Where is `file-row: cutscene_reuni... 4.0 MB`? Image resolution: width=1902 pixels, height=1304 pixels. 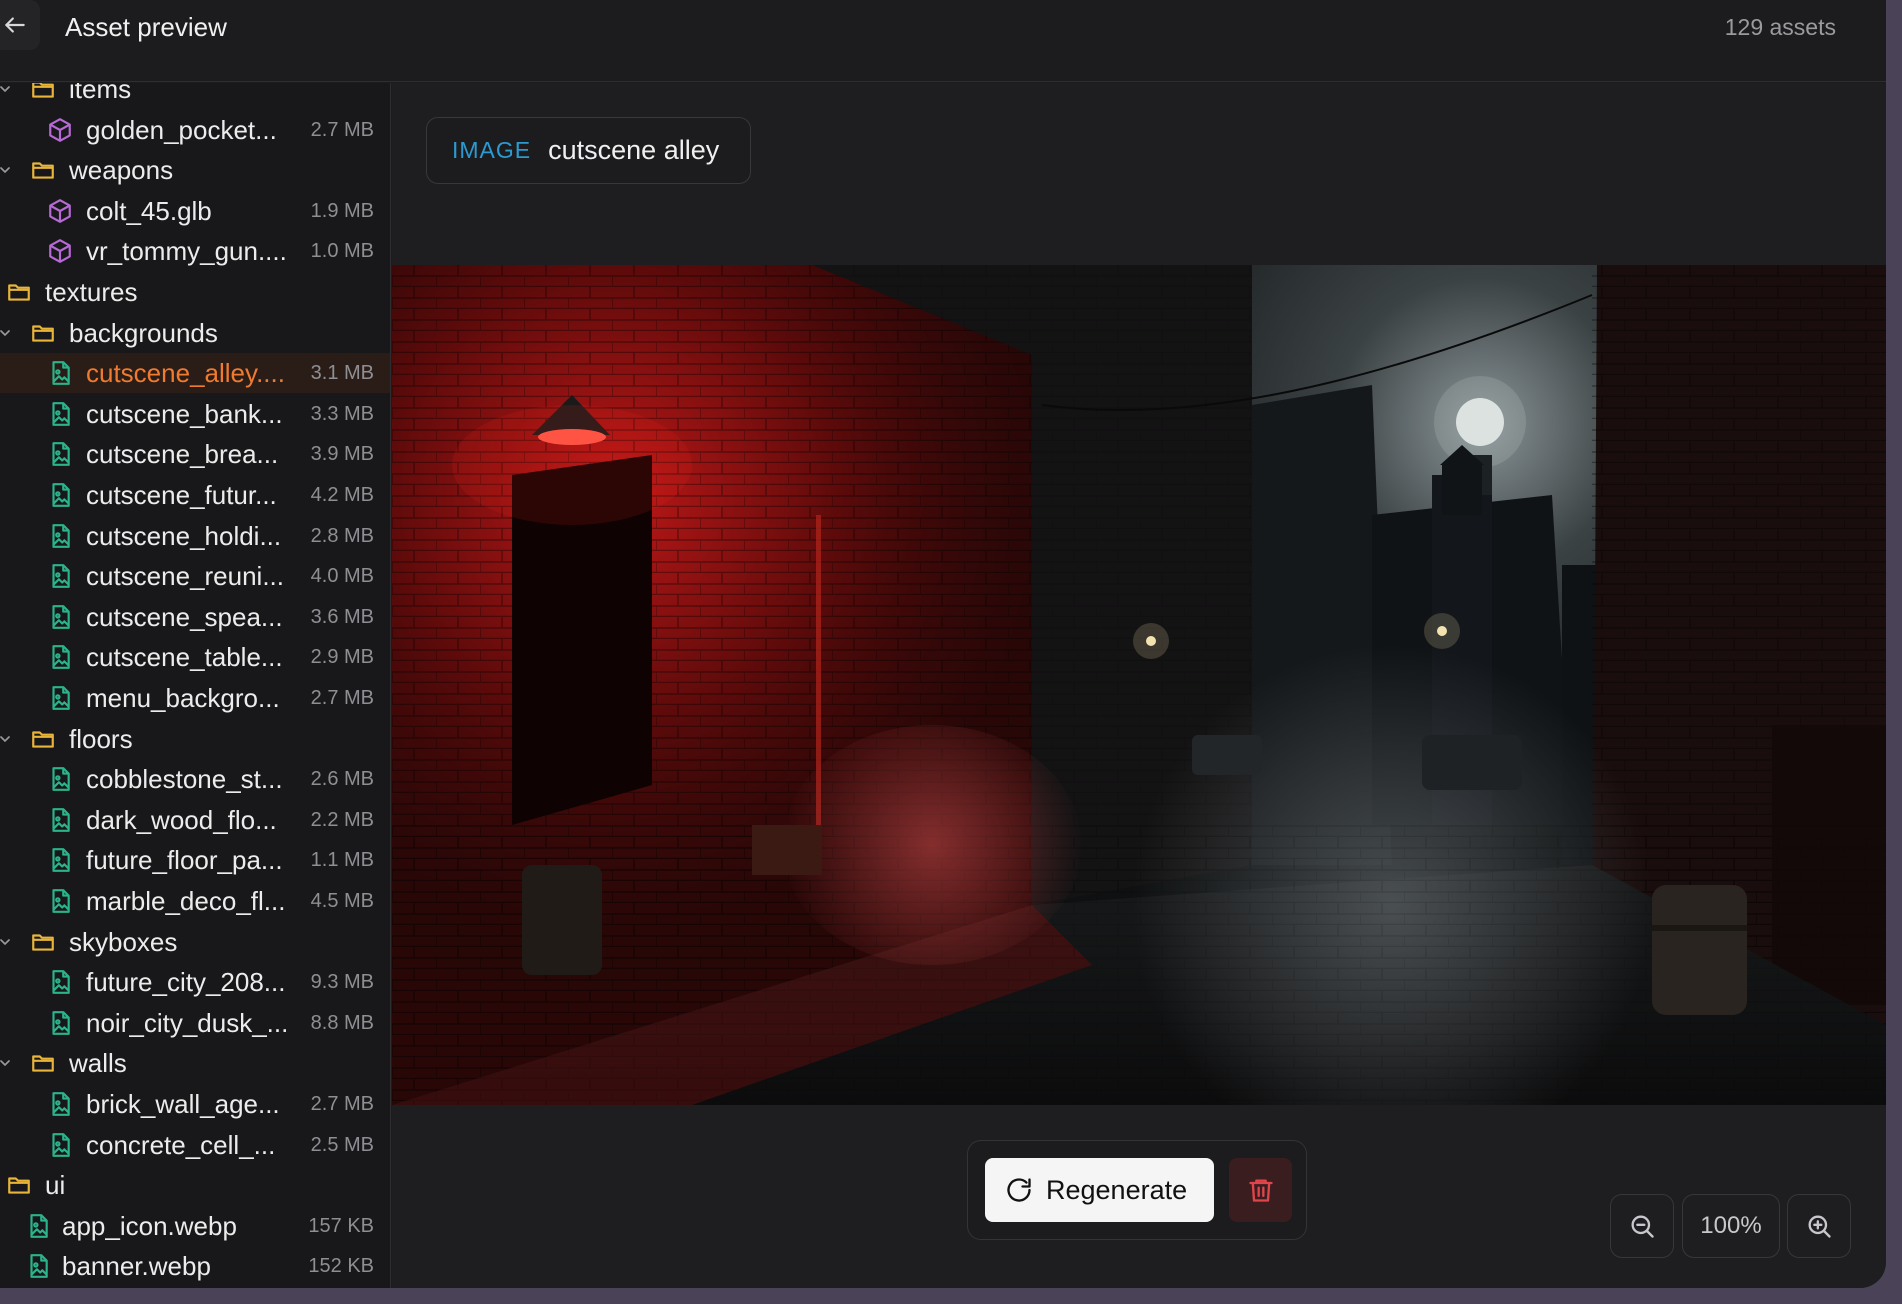 file-row: cutscene_reuni... 4.0 MB is located at coordinates (195, 576).